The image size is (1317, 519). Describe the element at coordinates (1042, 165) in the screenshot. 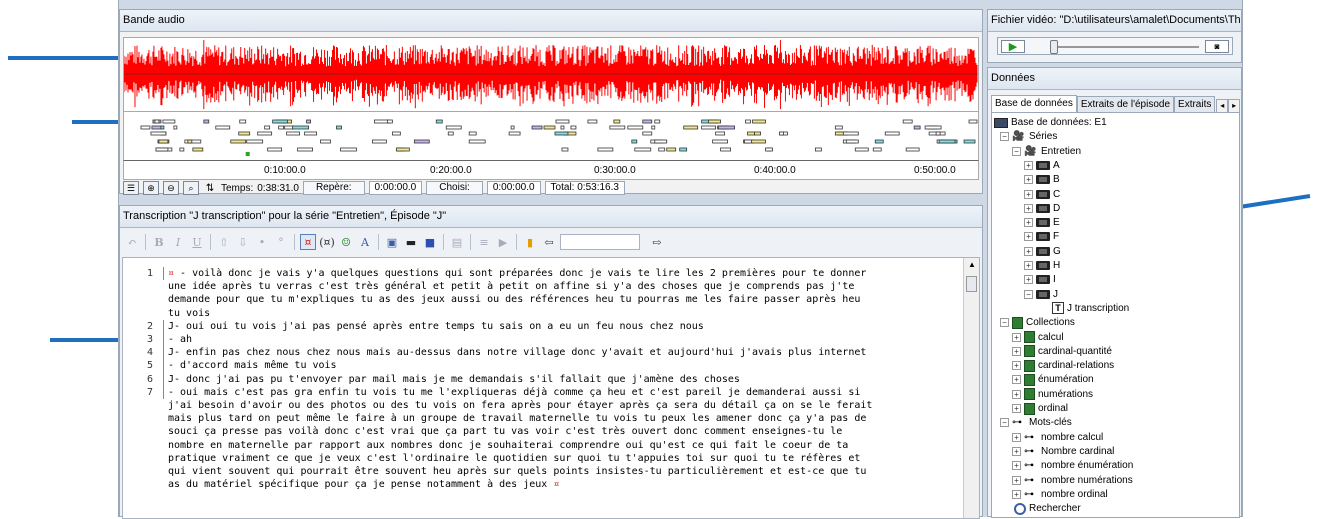

I see `tree-episode-a: + A` at that location.